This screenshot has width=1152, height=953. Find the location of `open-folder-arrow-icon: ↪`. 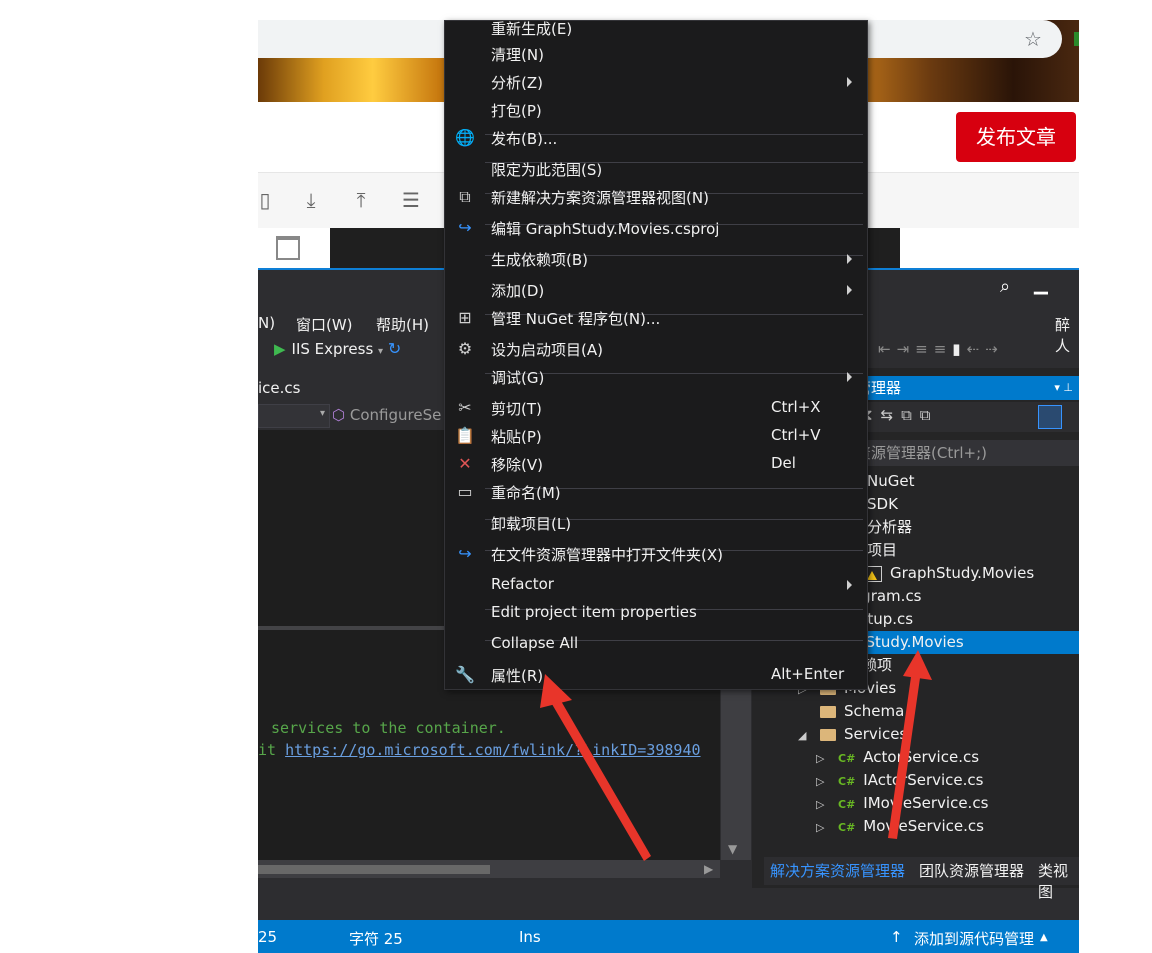

open-folder-arrow-icon: ↪ is located at coordinates (465, 553).